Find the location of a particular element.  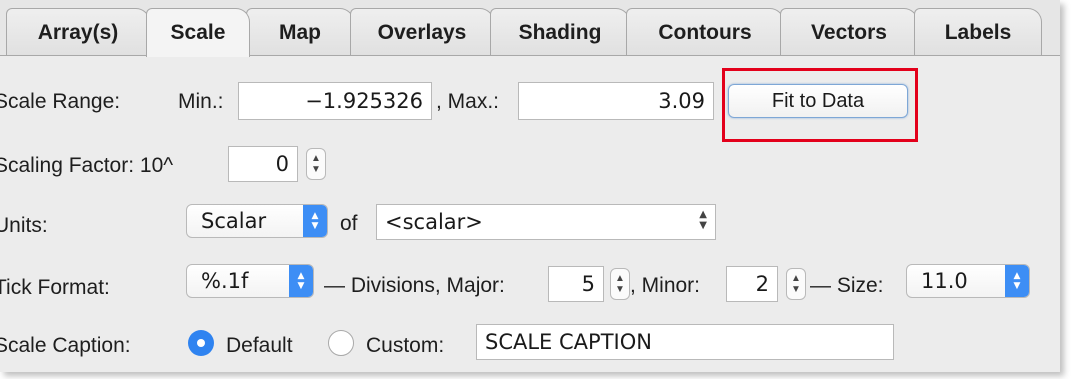

tab-labels: Labels is located at coordinates (978, 32).